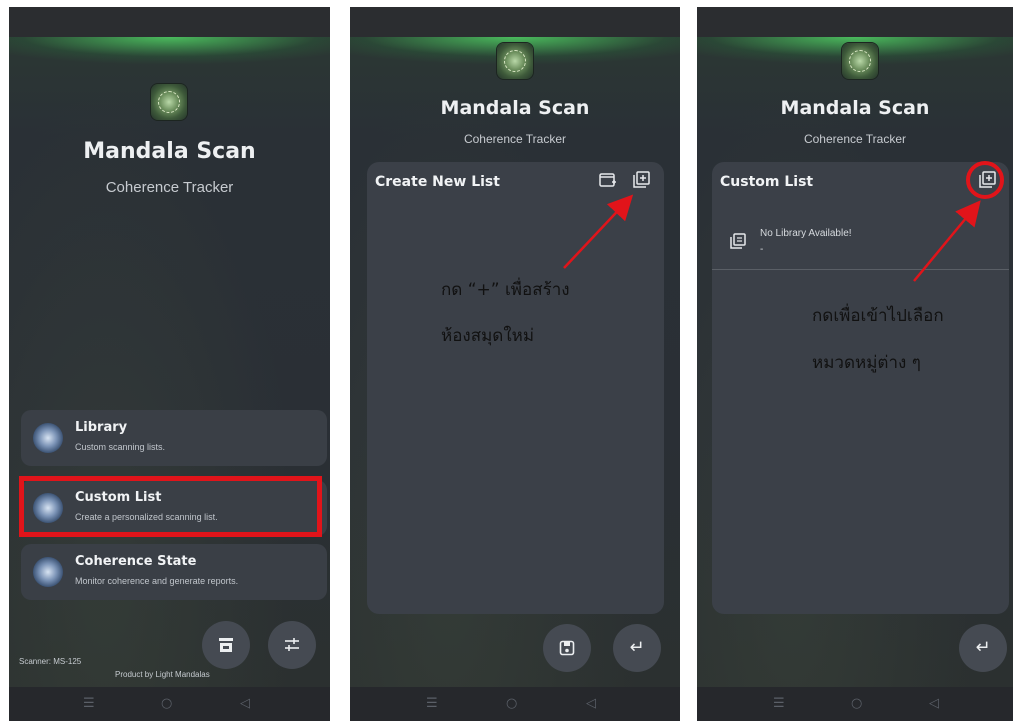  What do you see at coordinates (598, 231) in the screenshot?
I see `arrow-screen2` at bounding box center [598, 231].